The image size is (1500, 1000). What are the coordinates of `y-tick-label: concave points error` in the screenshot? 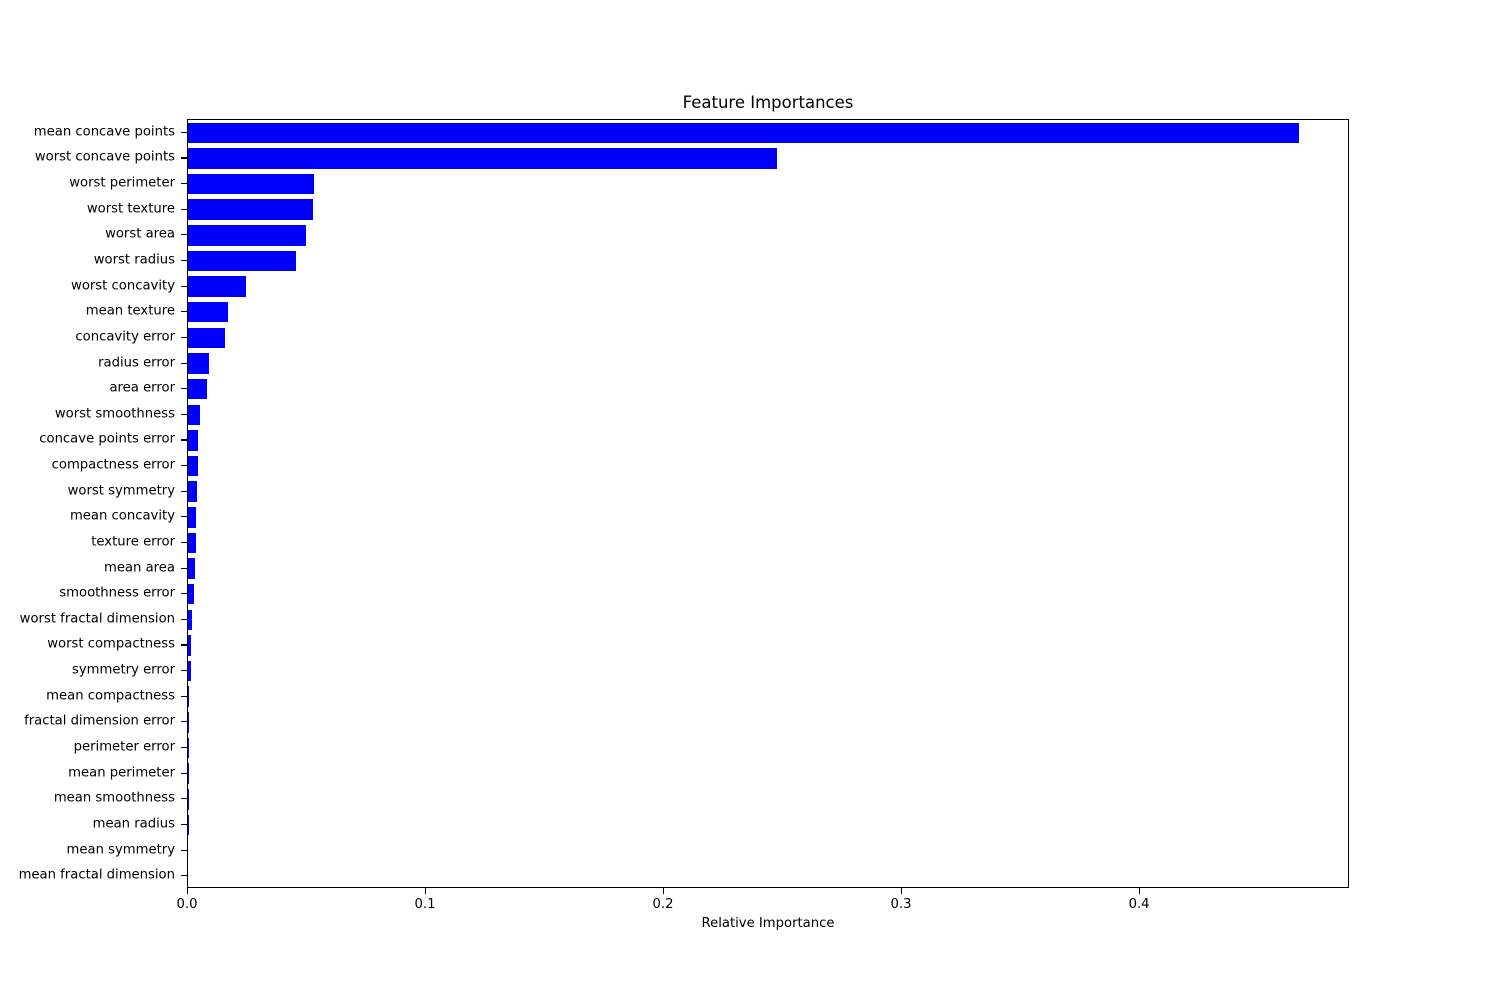 It's located at (107, 439).